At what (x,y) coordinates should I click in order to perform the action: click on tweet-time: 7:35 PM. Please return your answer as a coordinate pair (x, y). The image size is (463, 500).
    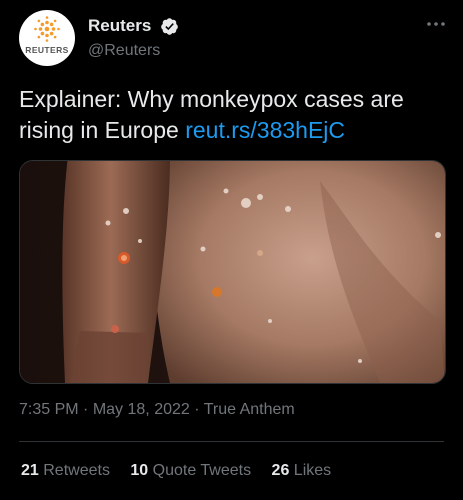
    Looking at the image, I should click on (49, 409).